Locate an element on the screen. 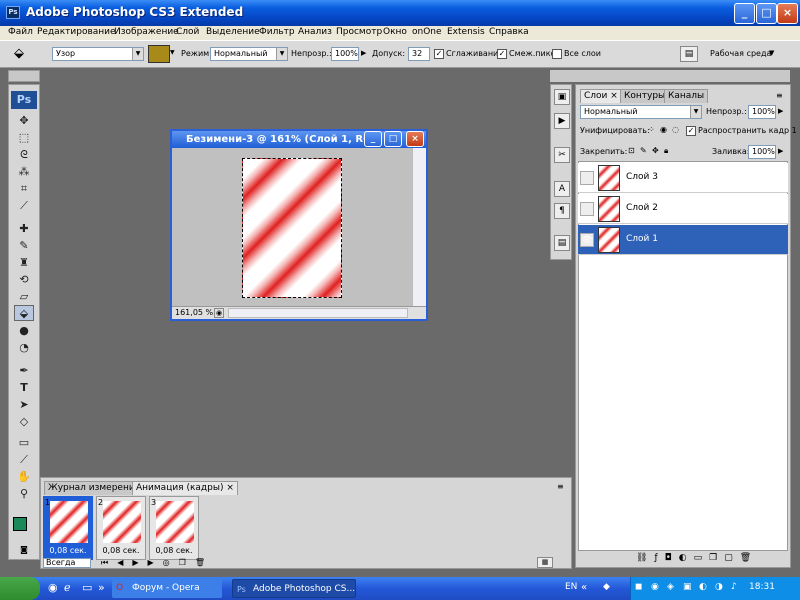  trash-icon: 🗑︎ is located at coordinates (749, 558).